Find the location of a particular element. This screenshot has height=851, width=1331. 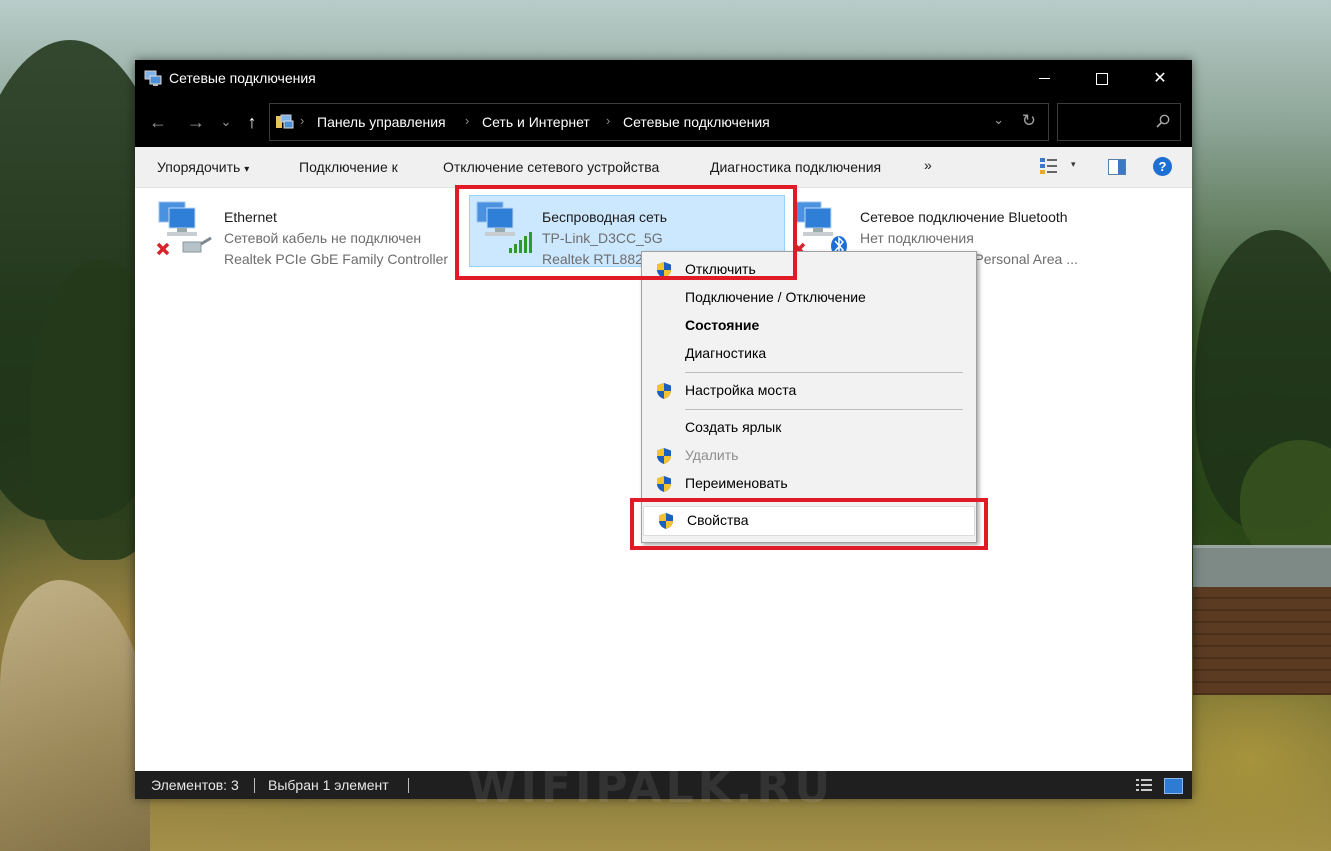

highlight-box-properties is located at coordinates (809, 524).